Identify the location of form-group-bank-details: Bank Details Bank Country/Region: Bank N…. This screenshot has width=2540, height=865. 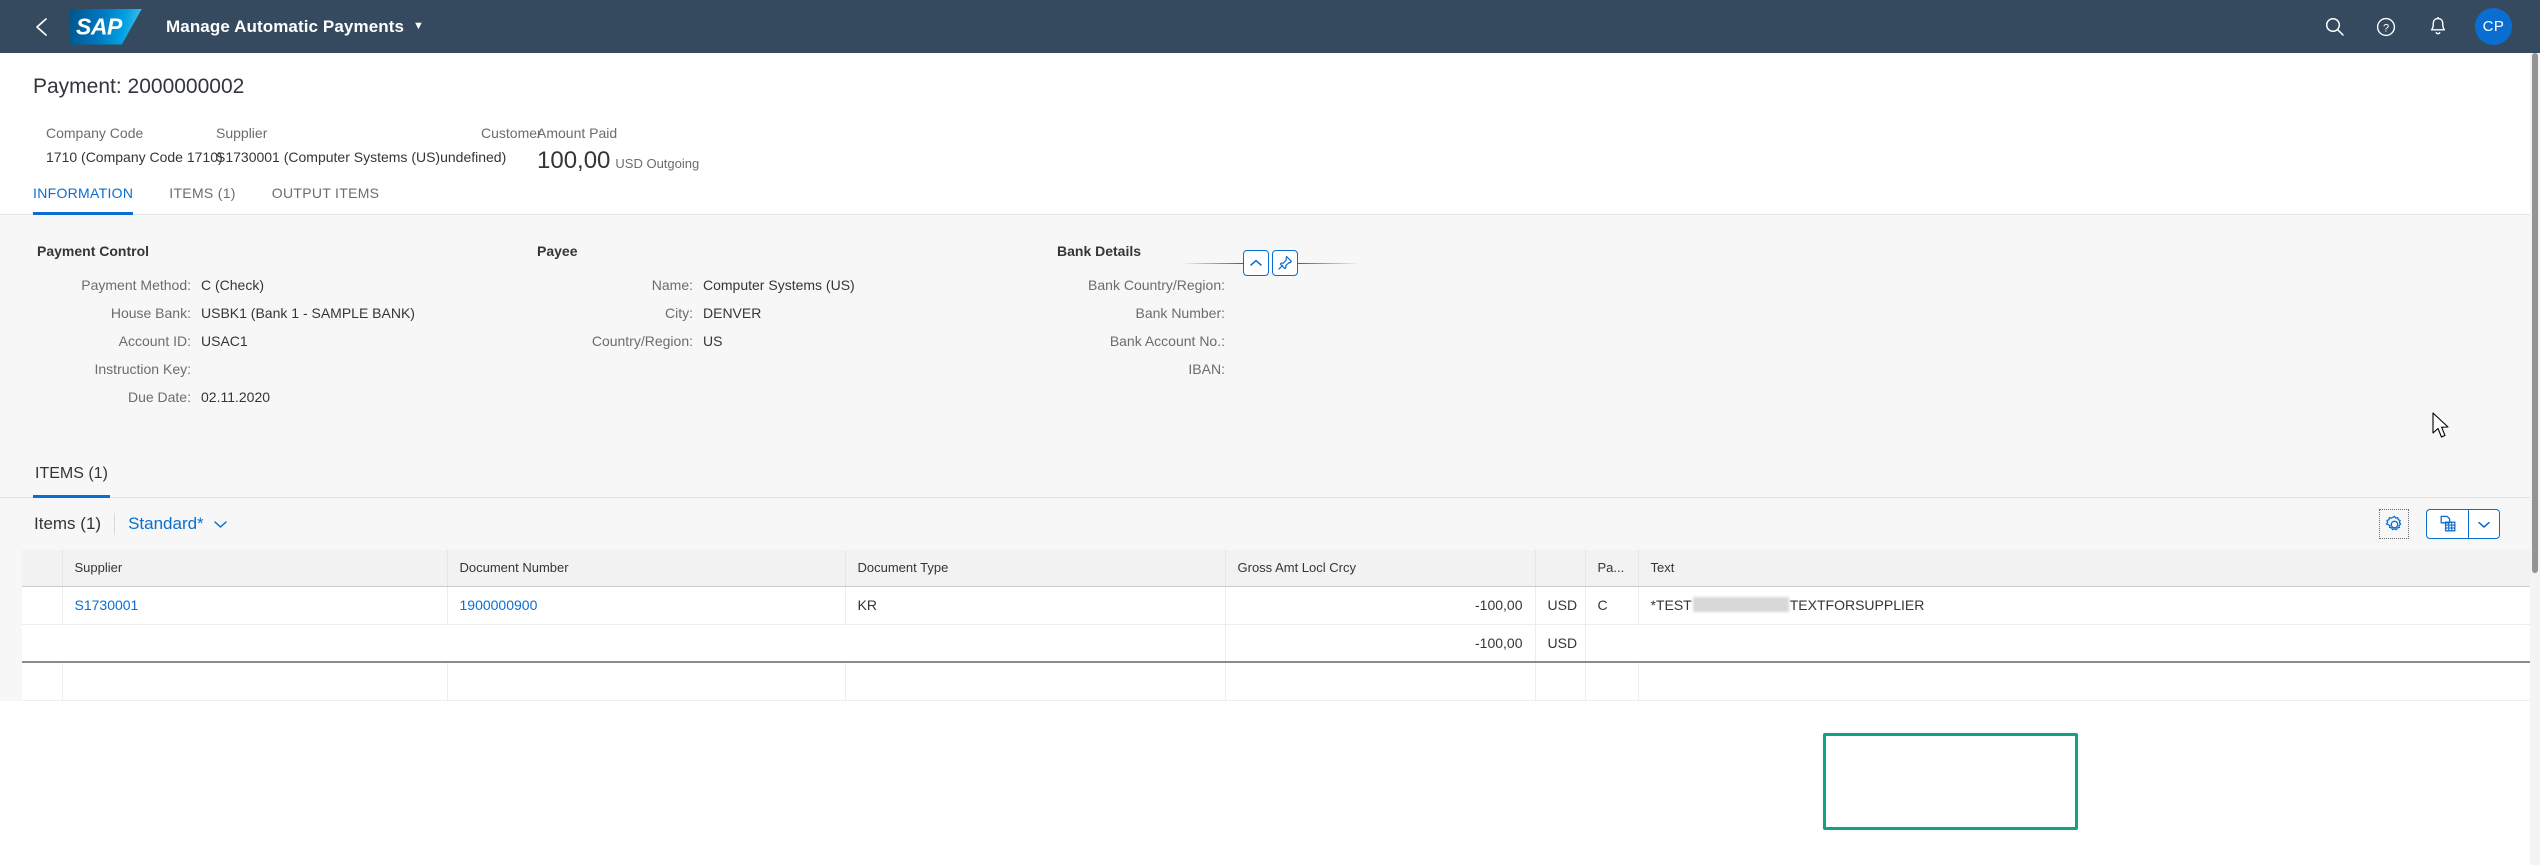
(1317, 349).